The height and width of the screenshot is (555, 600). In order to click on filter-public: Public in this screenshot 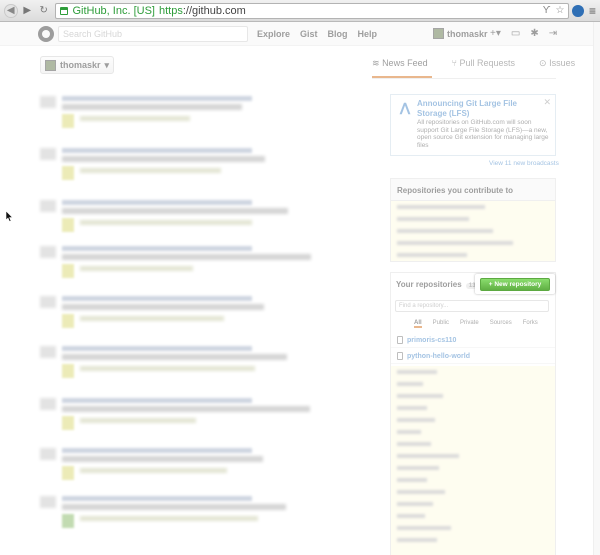, I will do `click(441, 324)`.